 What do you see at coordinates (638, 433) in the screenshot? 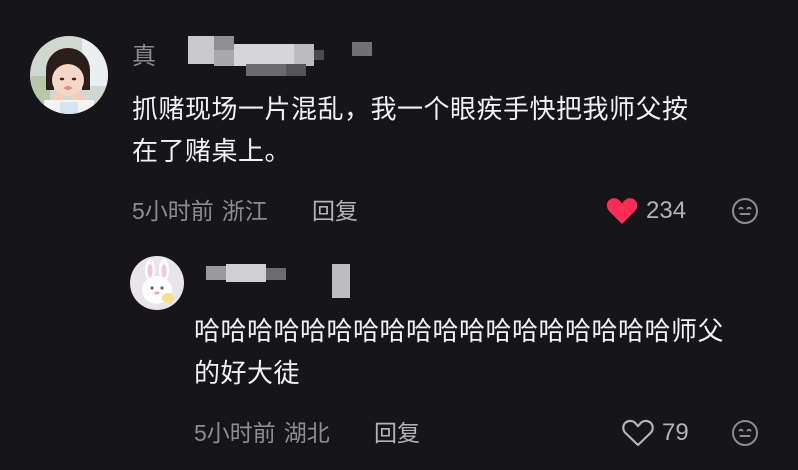
I see `heart-outline-icon` at bounding box center [638, 433].